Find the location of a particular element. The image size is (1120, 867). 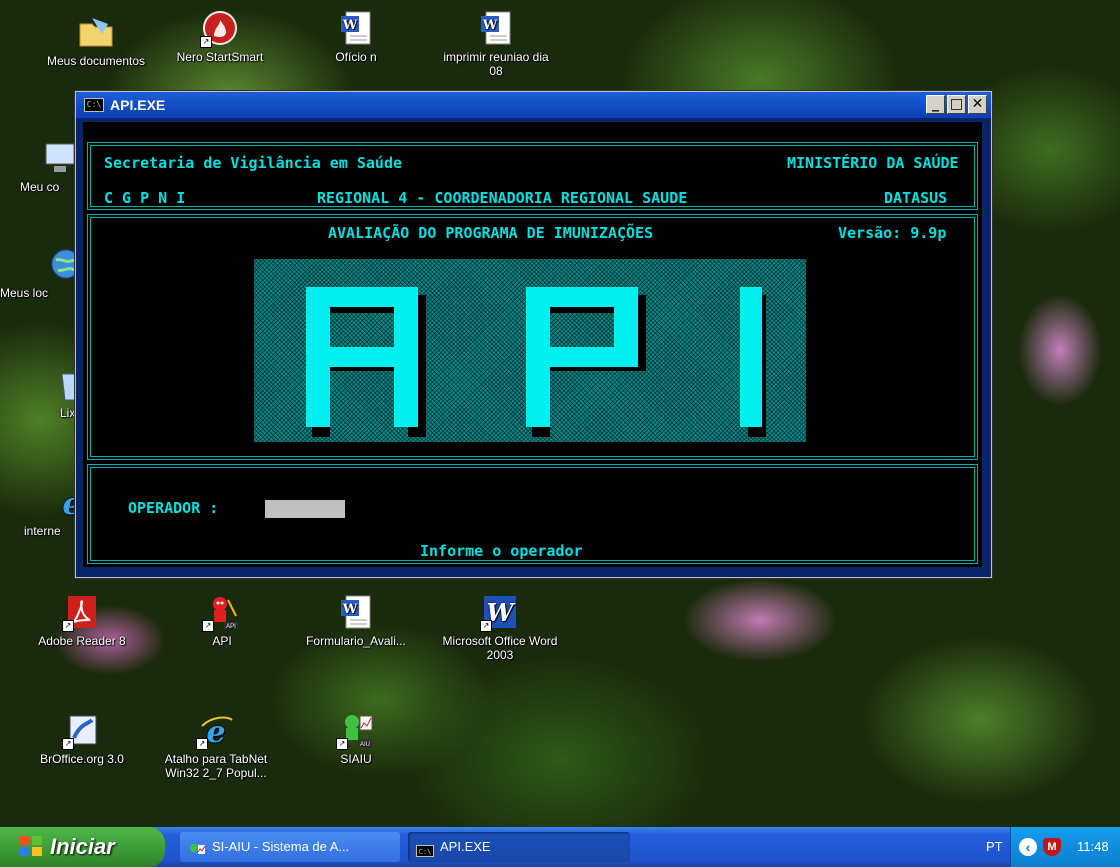

header-cgpni: C G P N I is located at coordinates (145, 198).